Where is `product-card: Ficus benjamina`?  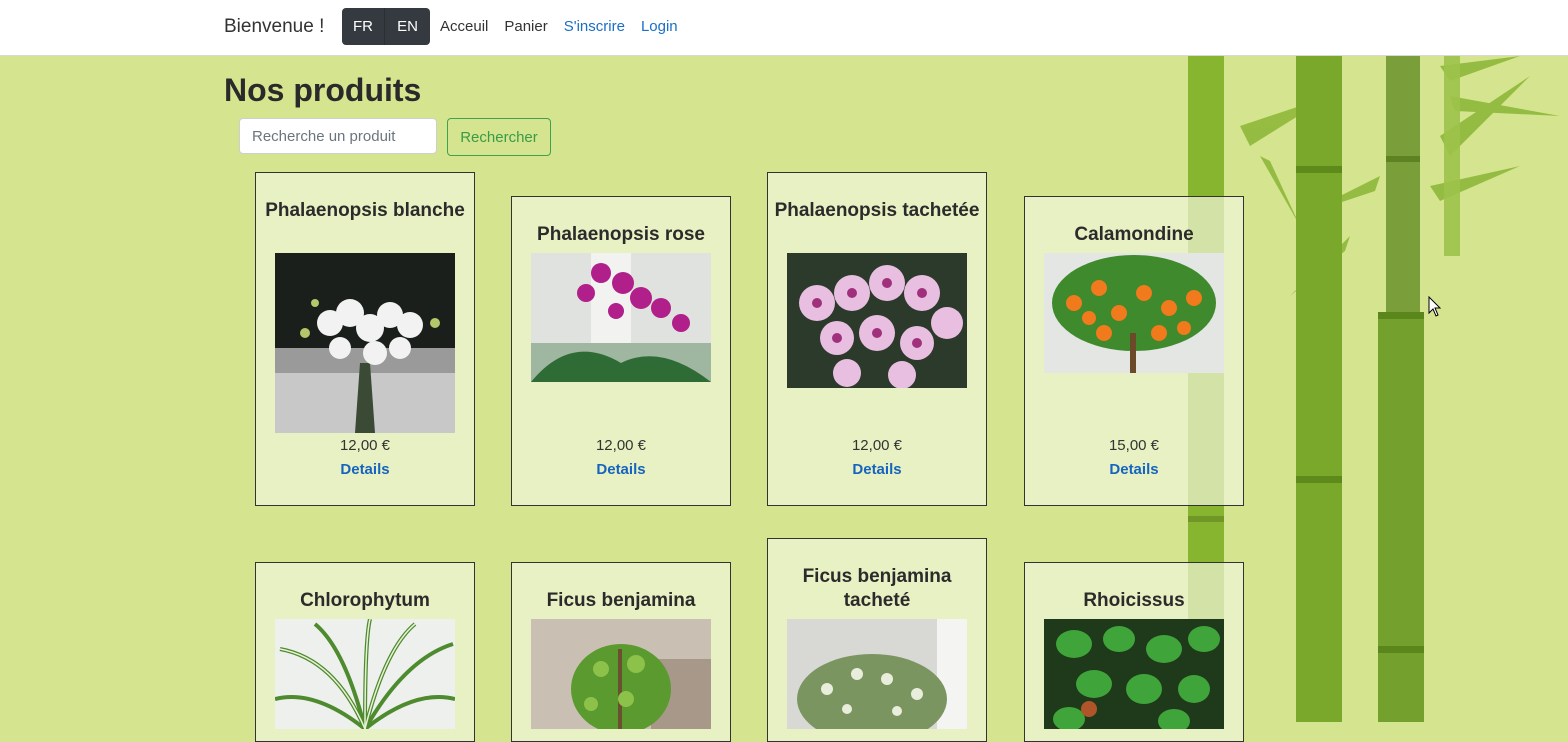 product-card: Ficus benjamina is located at coordinates (621, 652).